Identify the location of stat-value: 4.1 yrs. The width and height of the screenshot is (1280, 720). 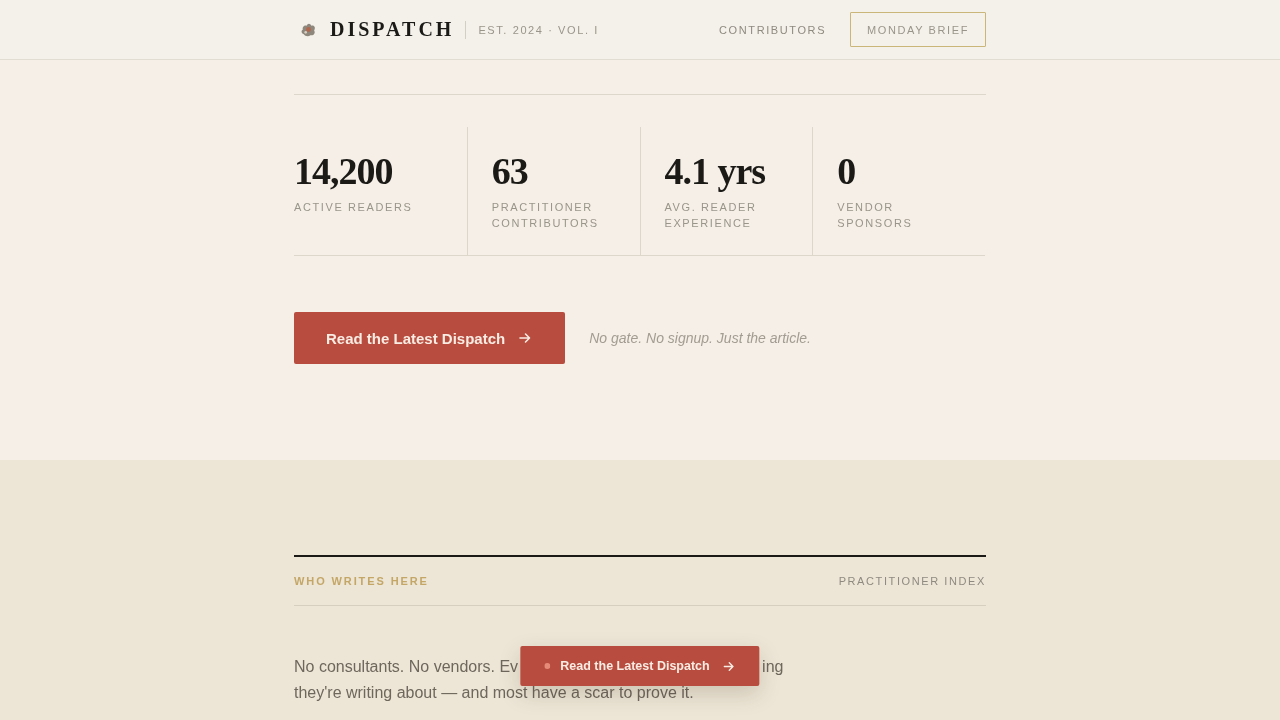
(715, 171).